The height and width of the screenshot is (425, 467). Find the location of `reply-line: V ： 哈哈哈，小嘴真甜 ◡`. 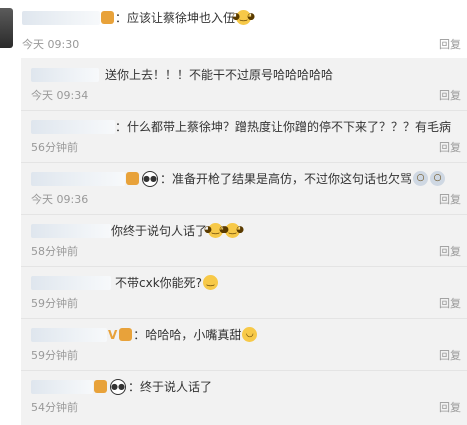

reply-line: V ： 哈哈哈，小嘴真甜 ◡ is located at coordinates (144, 334).